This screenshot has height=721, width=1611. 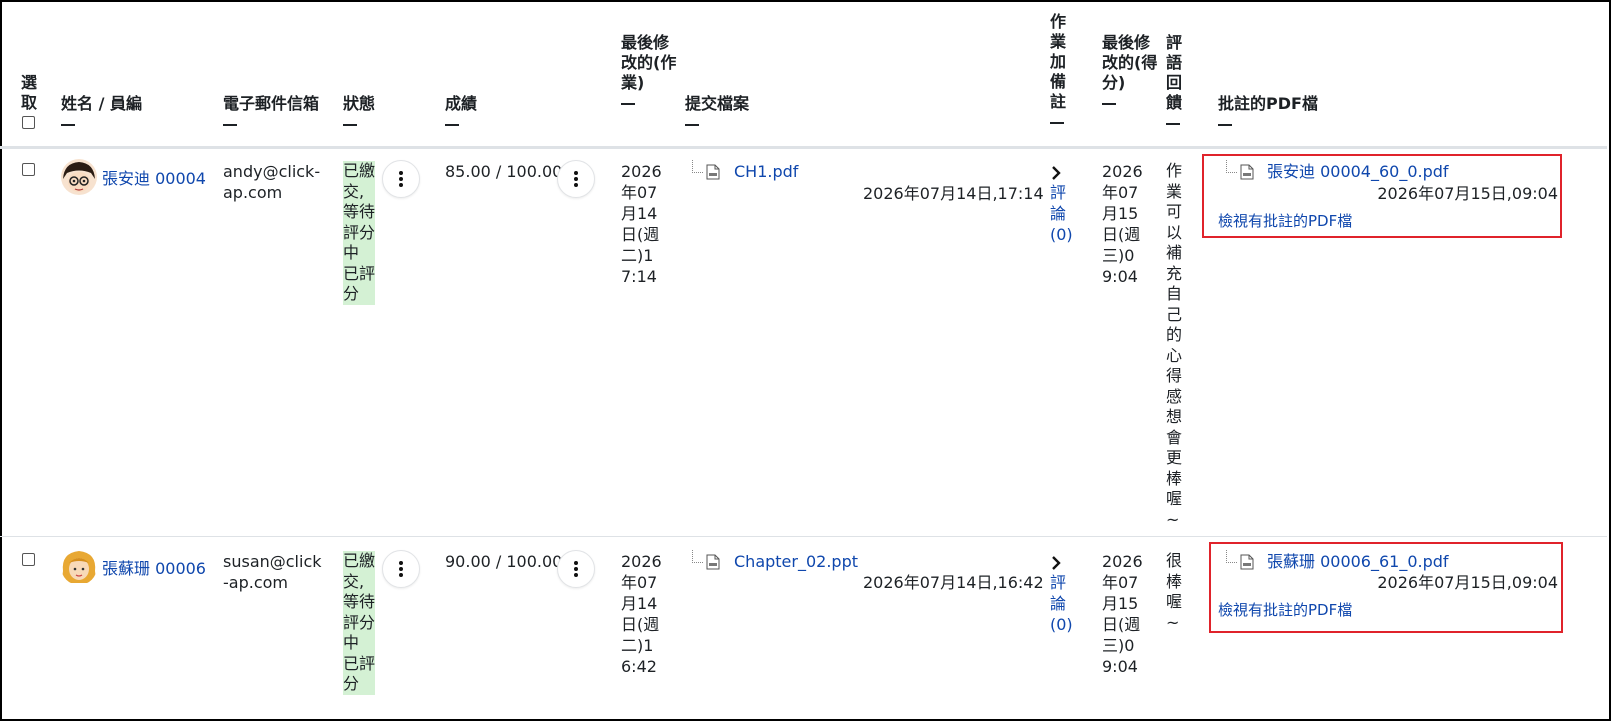 What do you see at coordinates (648, 62) in the screenshot?
I see `header-last-modified-submission-label: 最後修改的(作業)` at bounding box center [648, 62].